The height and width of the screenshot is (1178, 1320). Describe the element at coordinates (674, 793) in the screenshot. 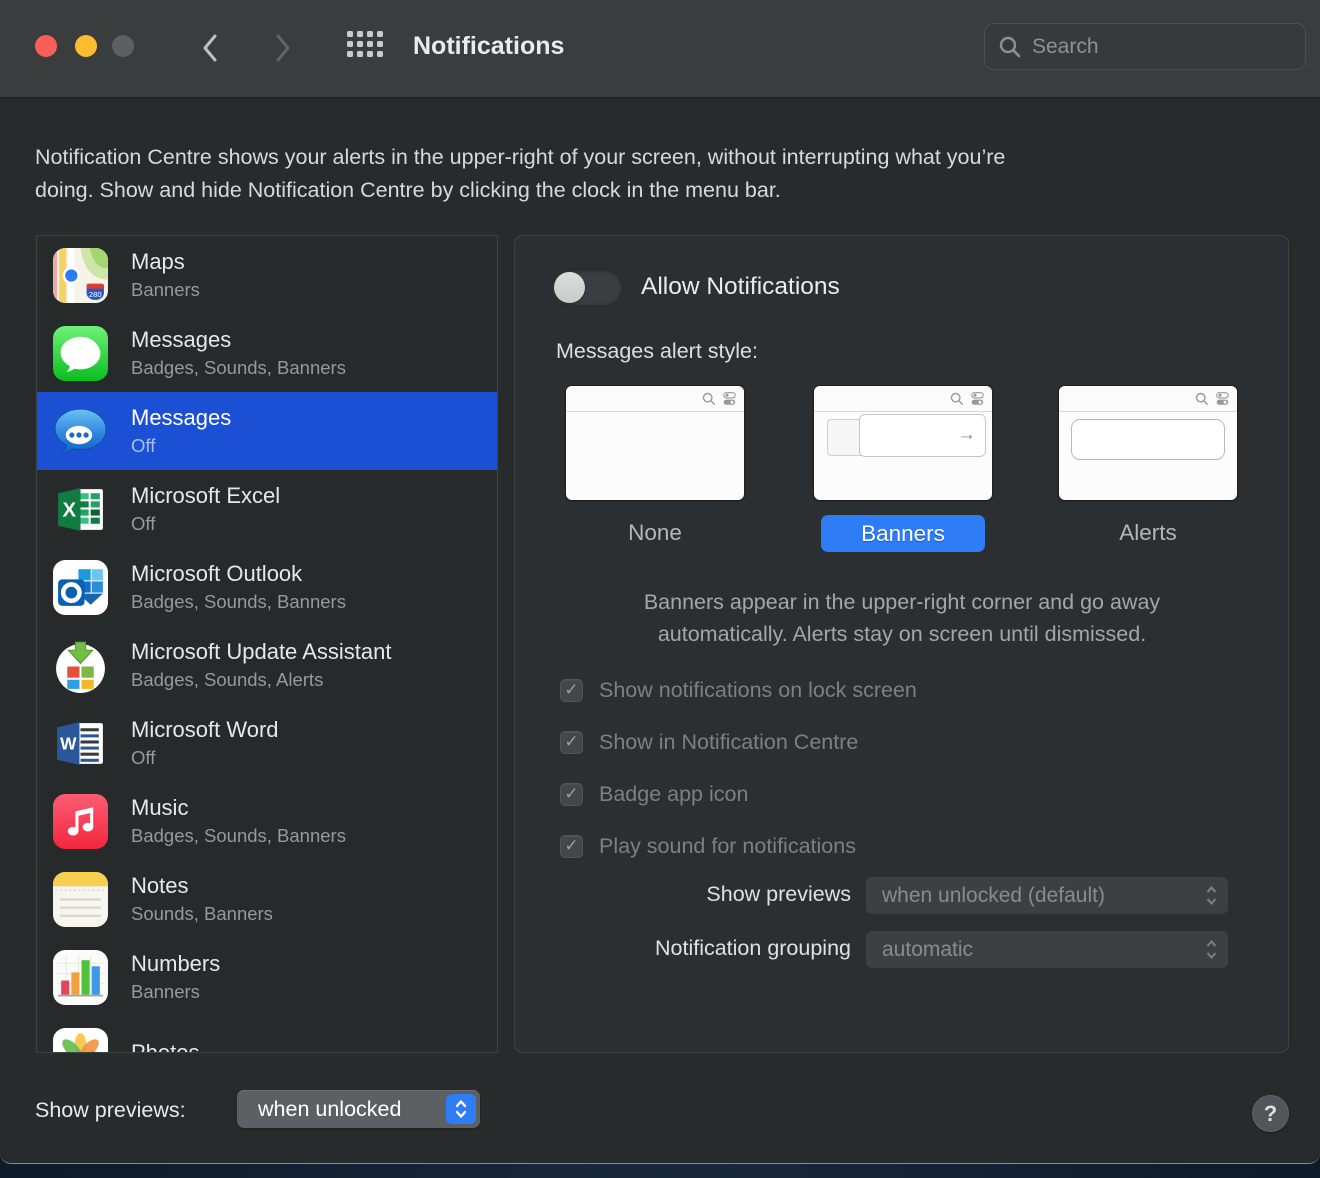

I see `option-label: Badge app icon` at that location.